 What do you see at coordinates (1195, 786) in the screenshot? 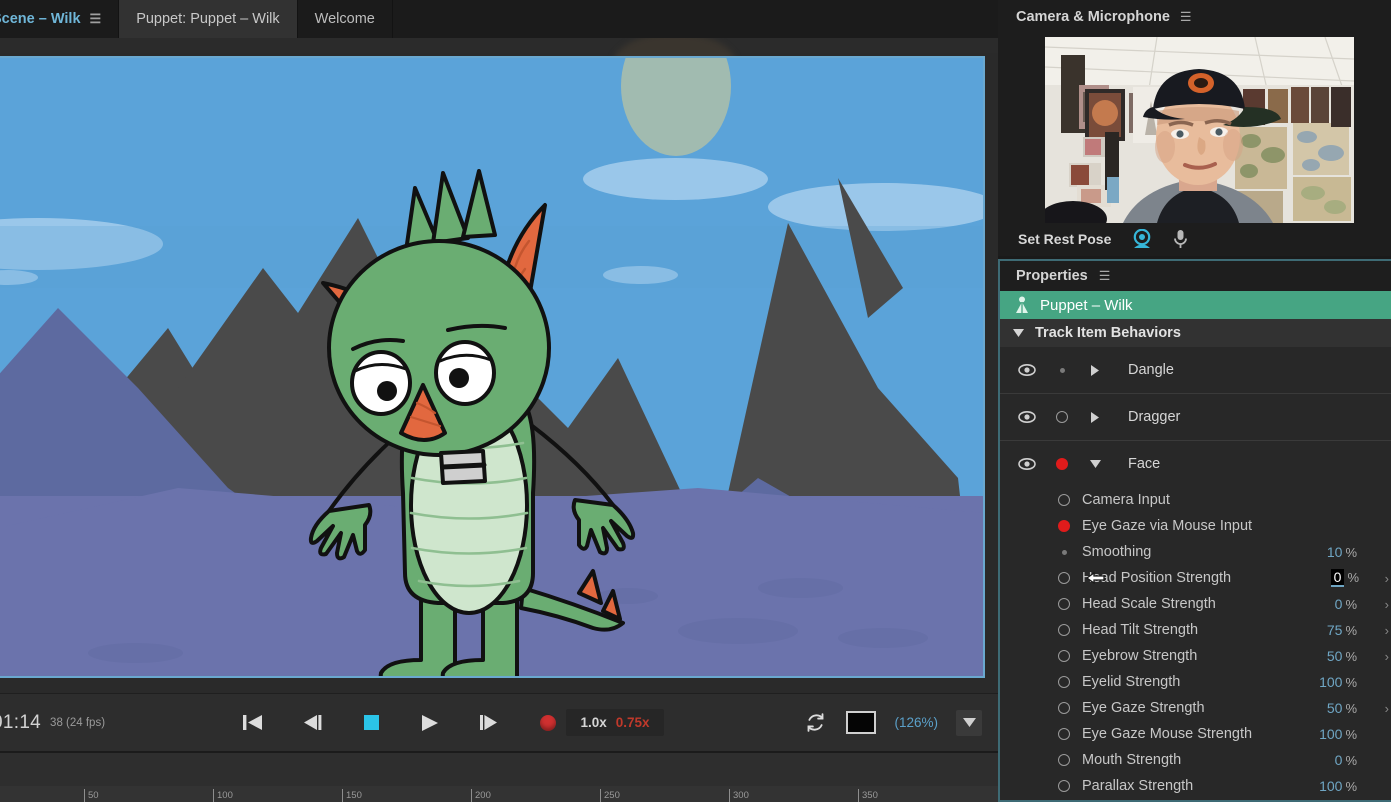
I see `property-row-parallax-strength: Parallax Strength 100 %` at bounding box center [1195, 786].